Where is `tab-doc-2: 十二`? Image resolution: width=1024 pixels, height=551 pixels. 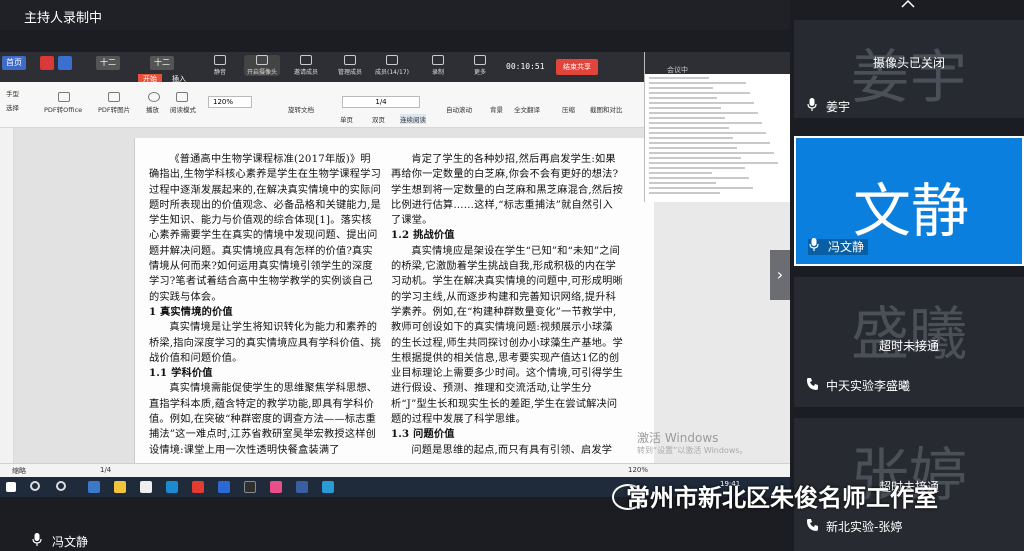 tab-doc-2: 十二 is located at coordinates (162, 63).